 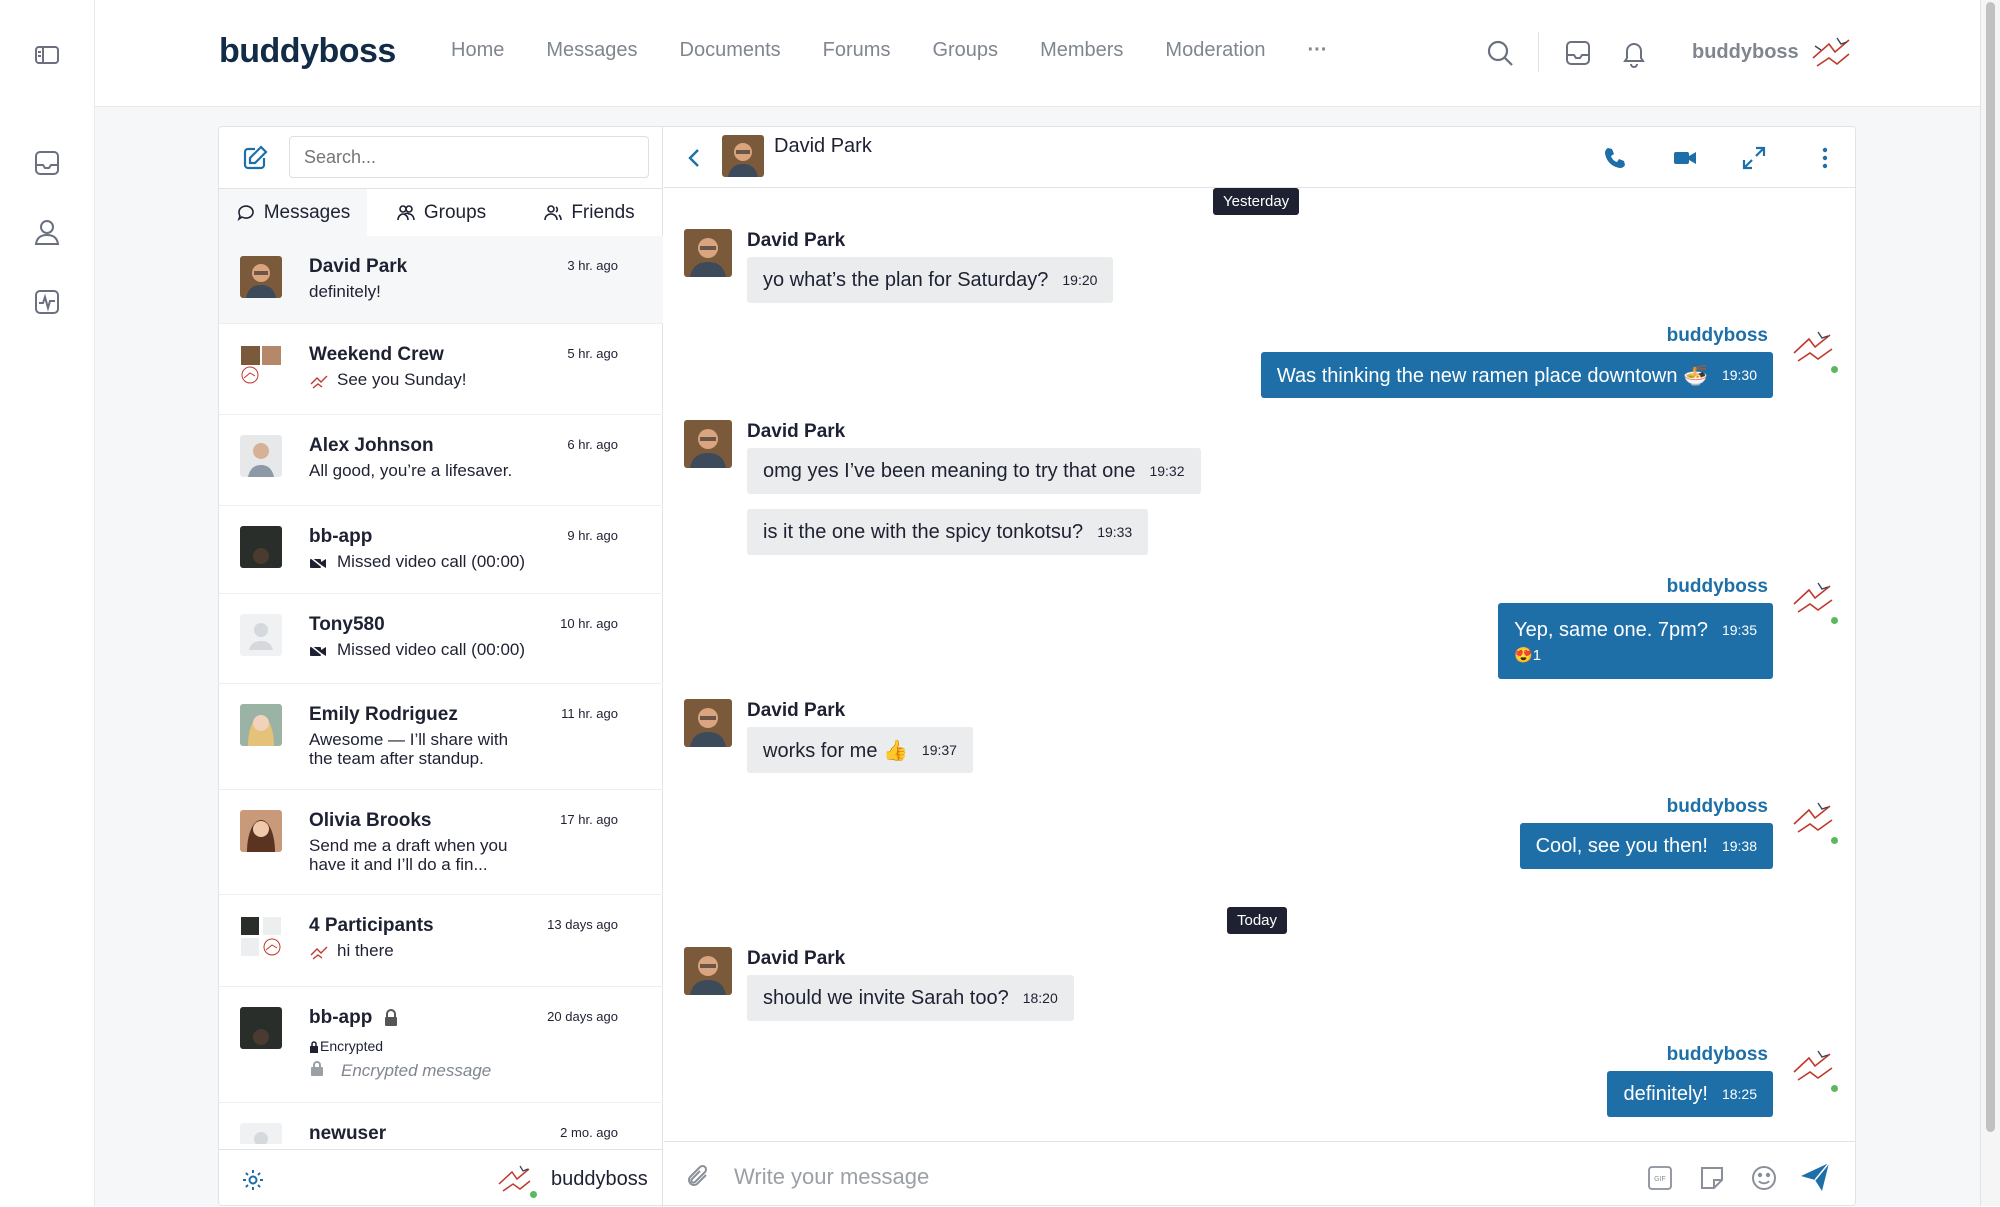 I want to click on nav-documents: Documents, so click(x=730, y=50).